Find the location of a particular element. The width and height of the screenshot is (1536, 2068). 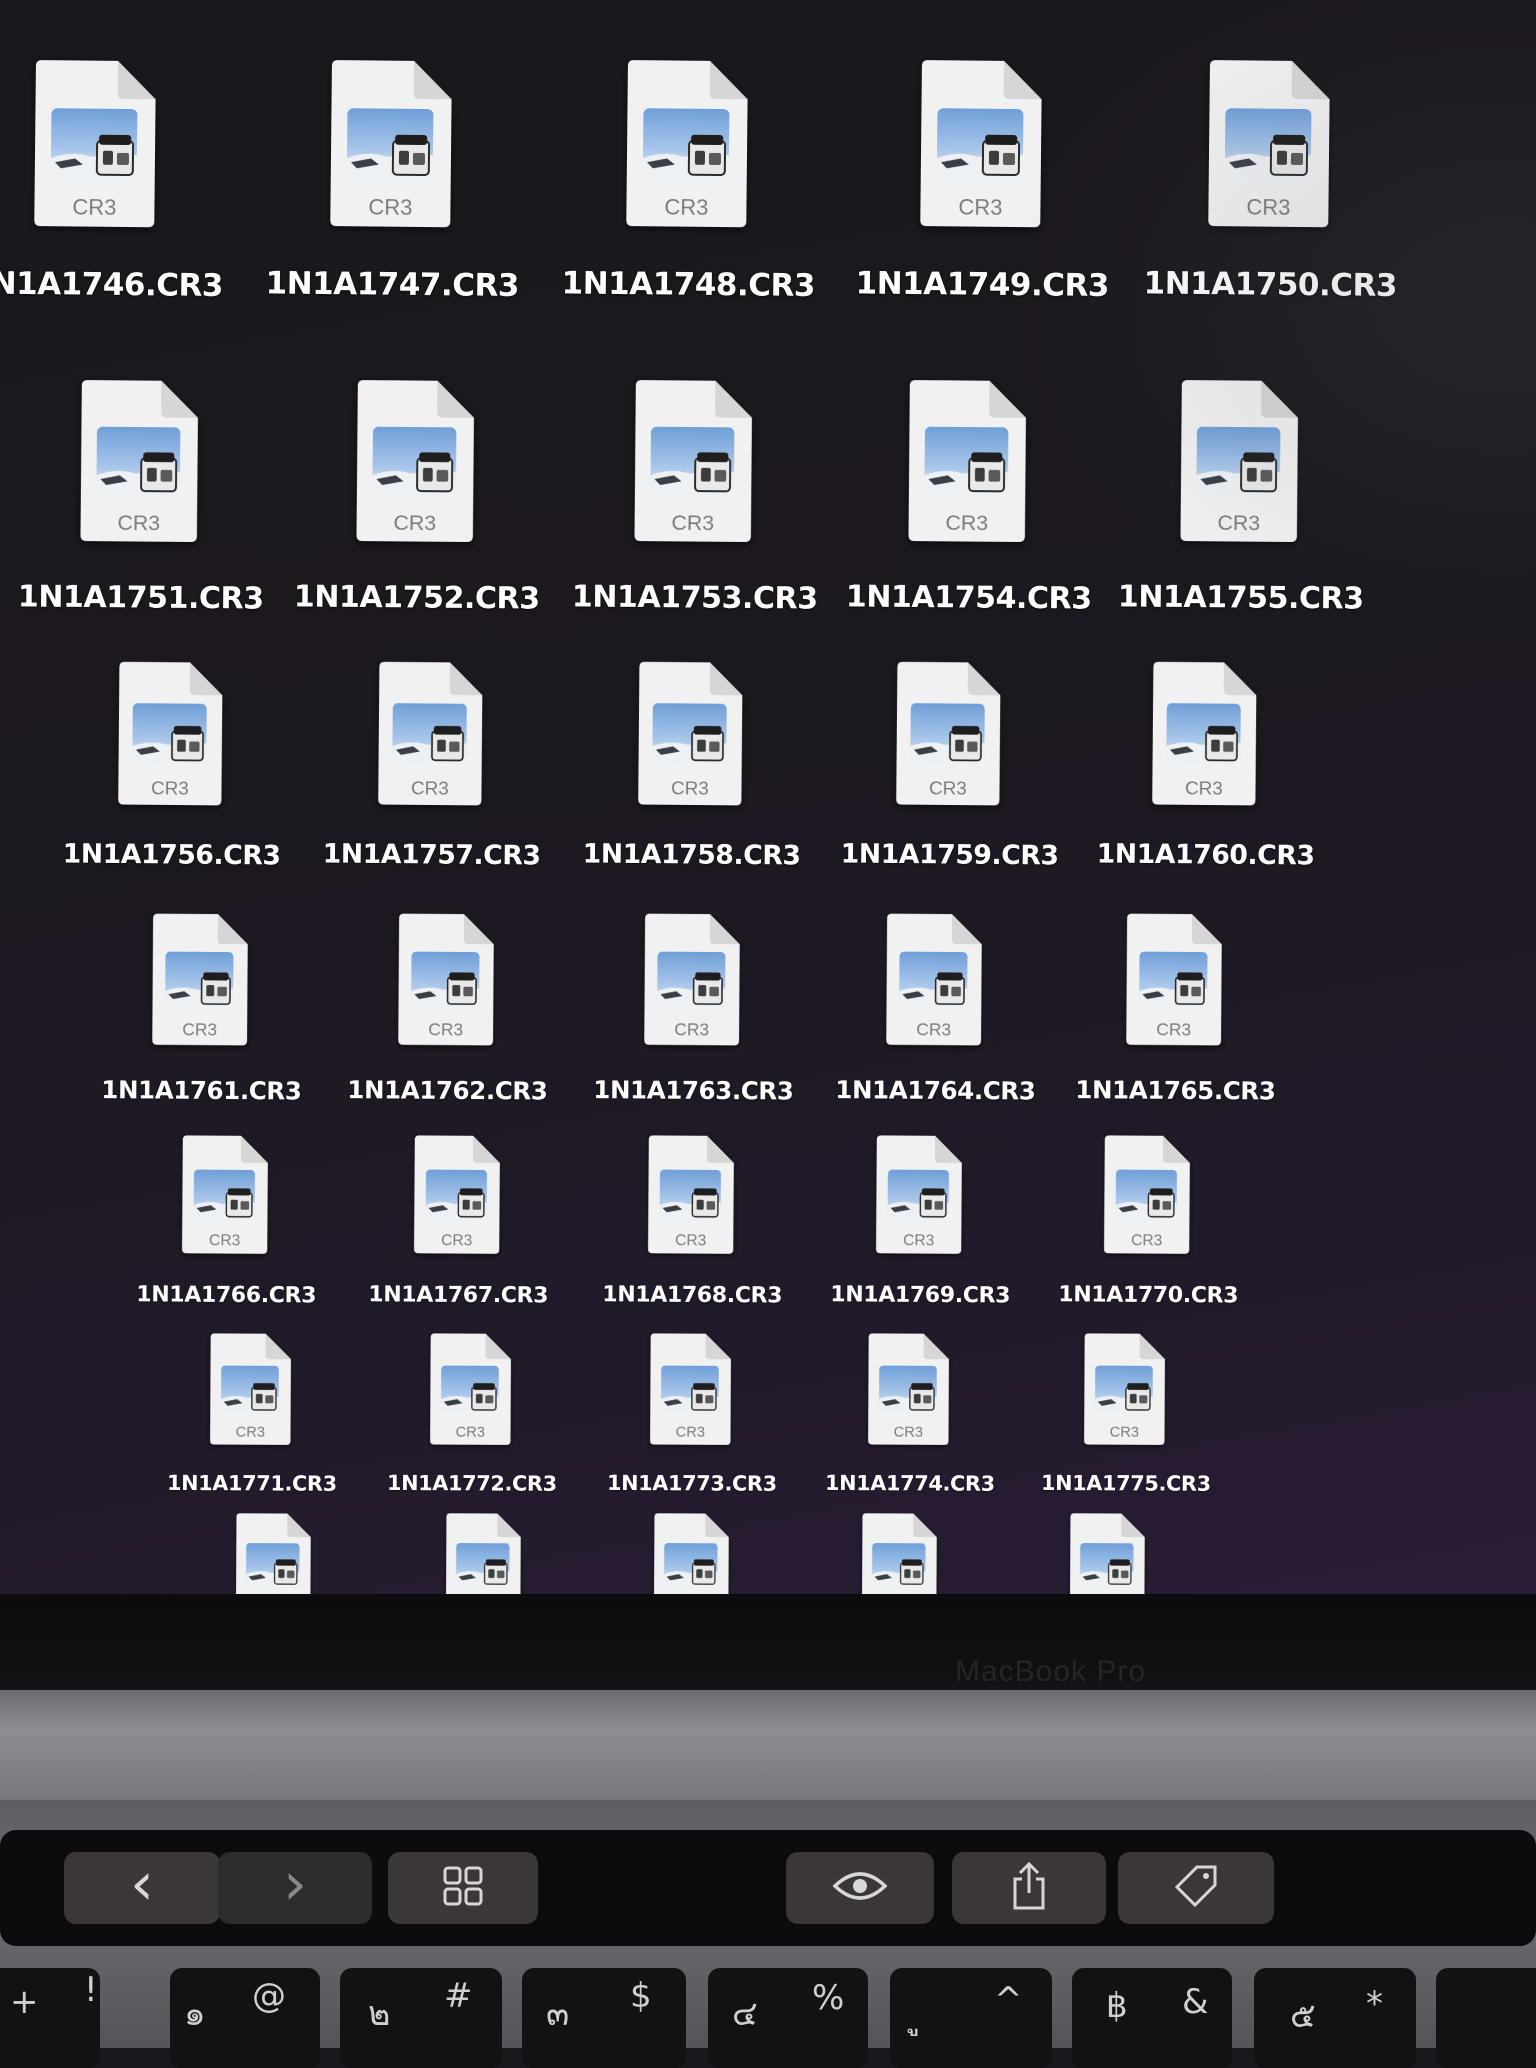

file-name-label: 1N1A1771.CR3 is located at coordinates (252, 1483).